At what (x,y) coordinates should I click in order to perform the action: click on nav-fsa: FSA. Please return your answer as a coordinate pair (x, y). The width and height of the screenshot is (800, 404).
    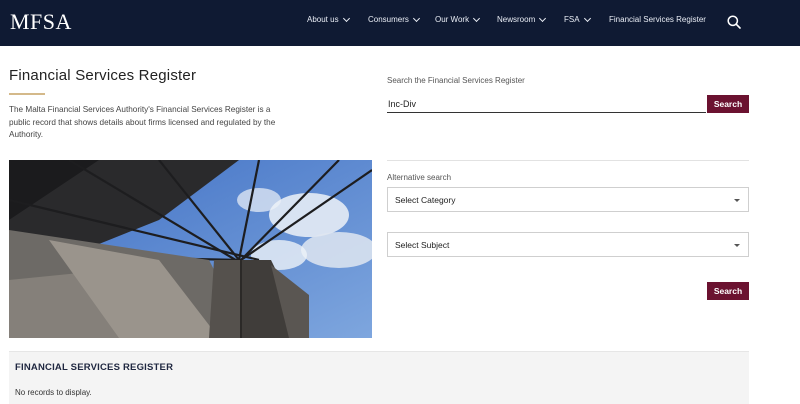
    Looking at the image, I should click on (577, 19).